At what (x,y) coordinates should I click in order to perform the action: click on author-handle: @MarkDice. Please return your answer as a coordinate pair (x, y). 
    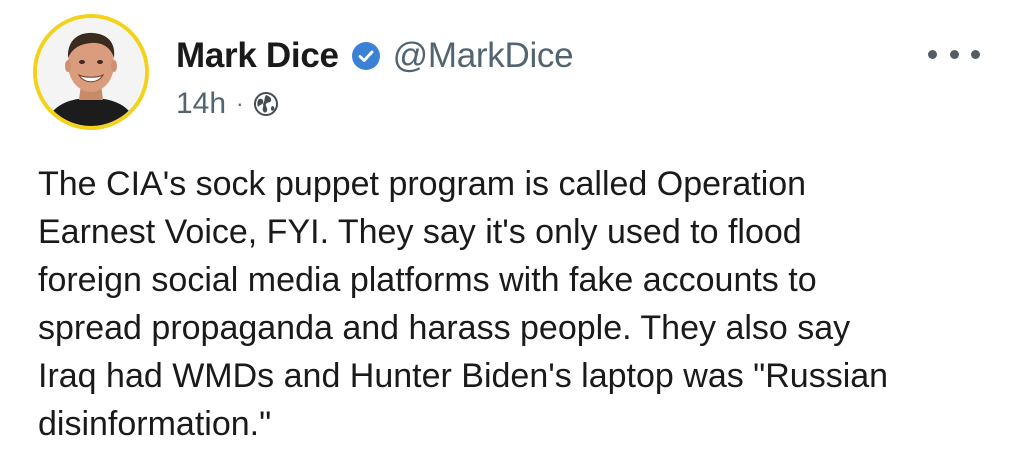
    Looking at the image, I should click on (483, 56).